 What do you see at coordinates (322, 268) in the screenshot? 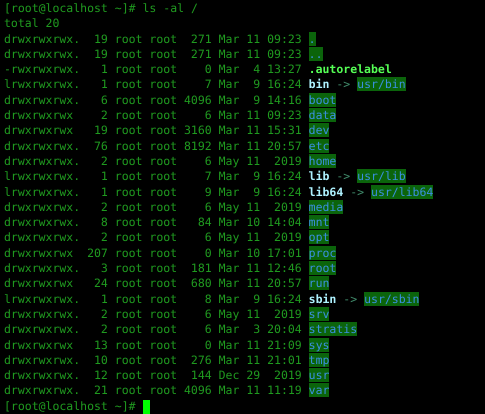
I see `directory-name: root` at bounding box center [322, 268].